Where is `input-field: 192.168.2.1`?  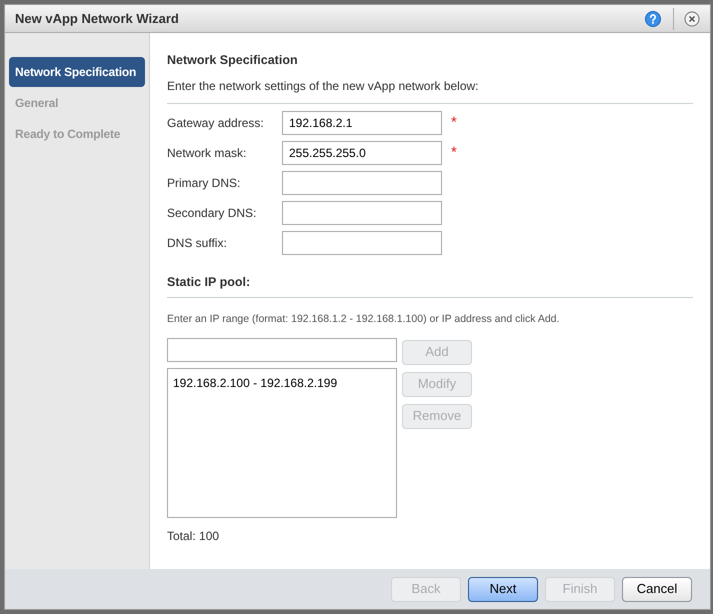 input-field: 192.168.2.1 is located at coordinates (362, 123).